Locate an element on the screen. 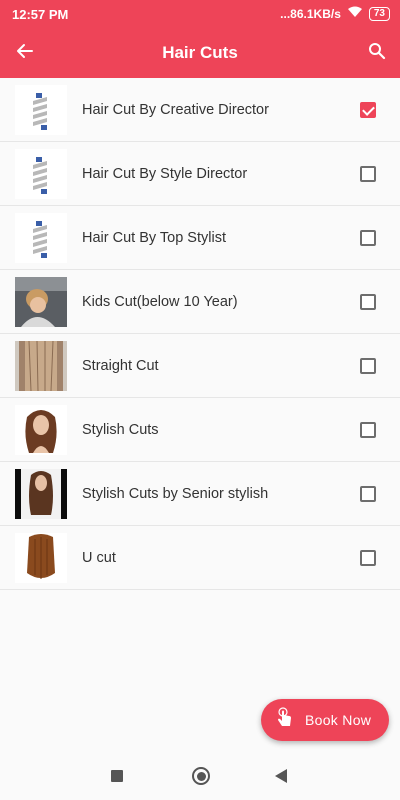 Image resolution: width=400 pixels, height=800 pixels. home-dot is located at coordinates (201, 776).